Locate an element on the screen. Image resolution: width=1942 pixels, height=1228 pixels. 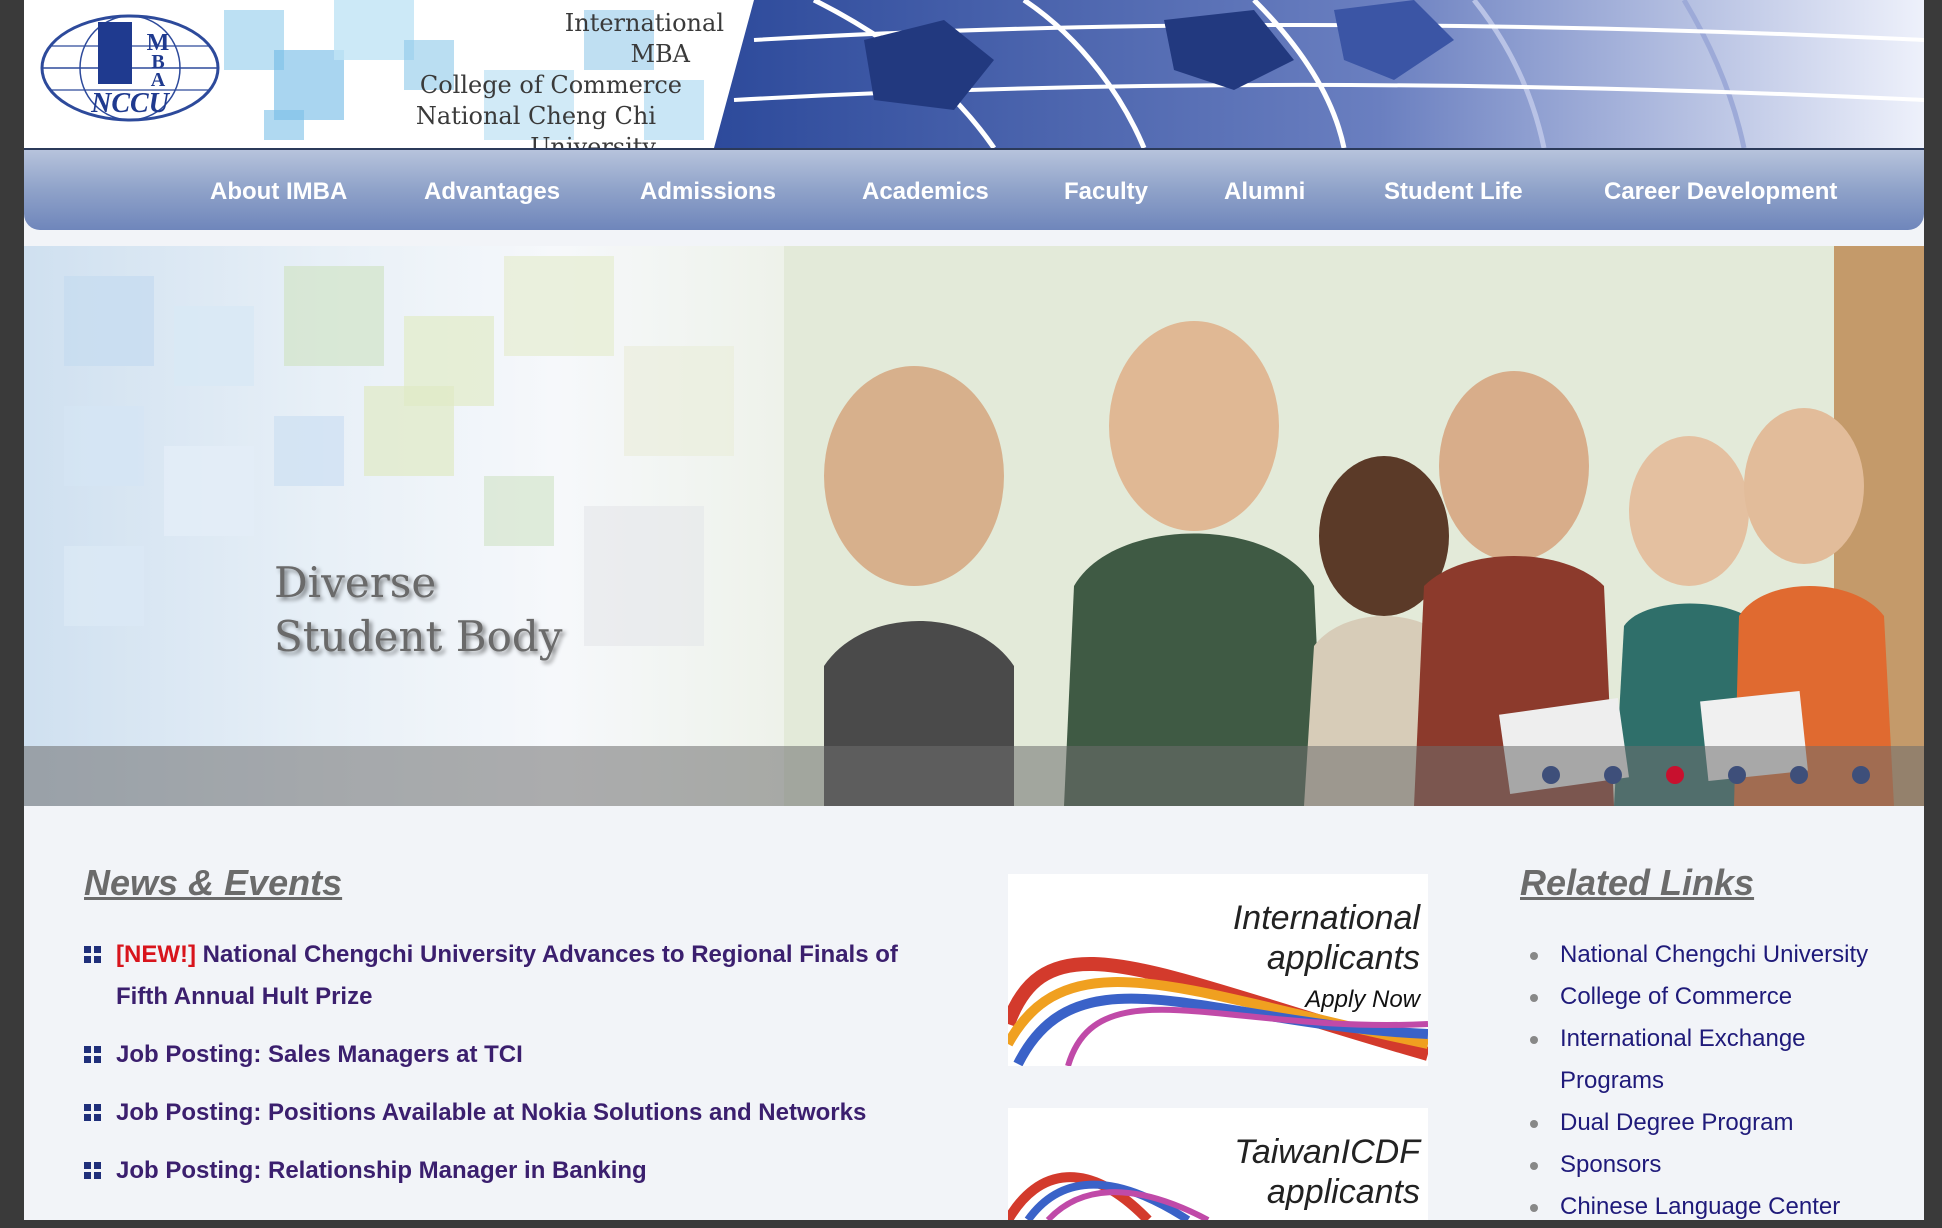
news-item: Job Posting: Sales Managers at TCI is located at coordinates (519, 1055).